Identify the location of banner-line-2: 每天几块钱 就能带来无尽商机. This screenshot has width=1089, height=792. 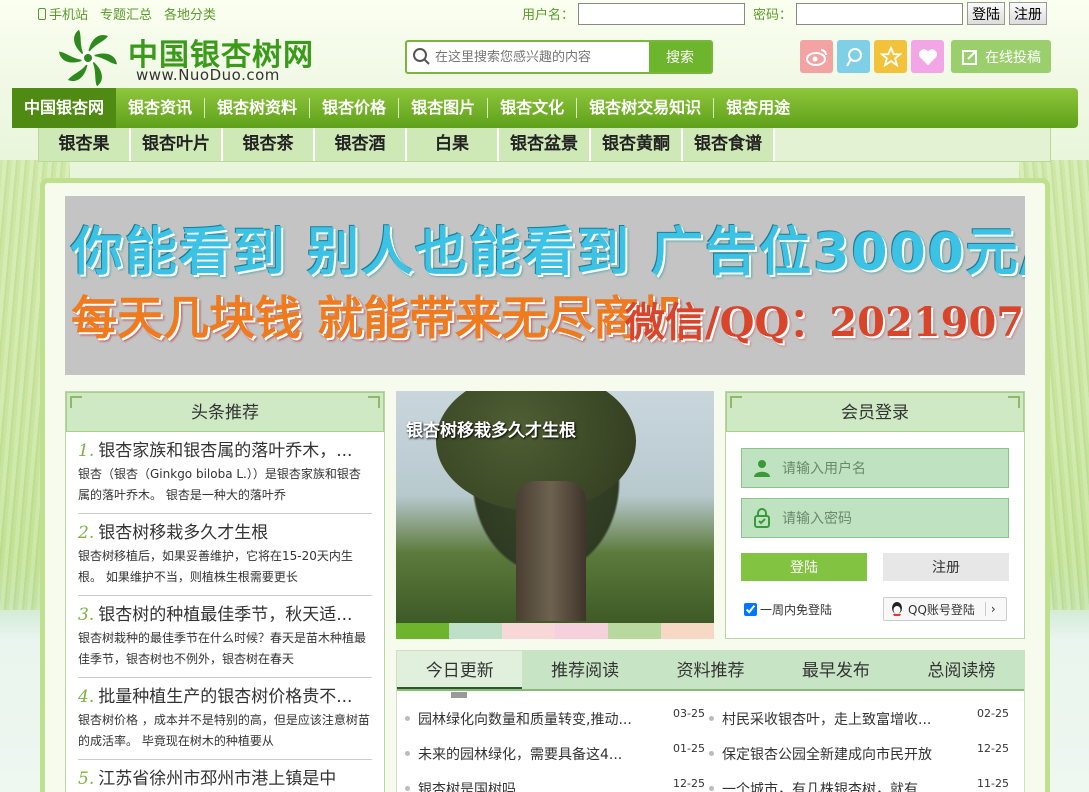
(378, 318).